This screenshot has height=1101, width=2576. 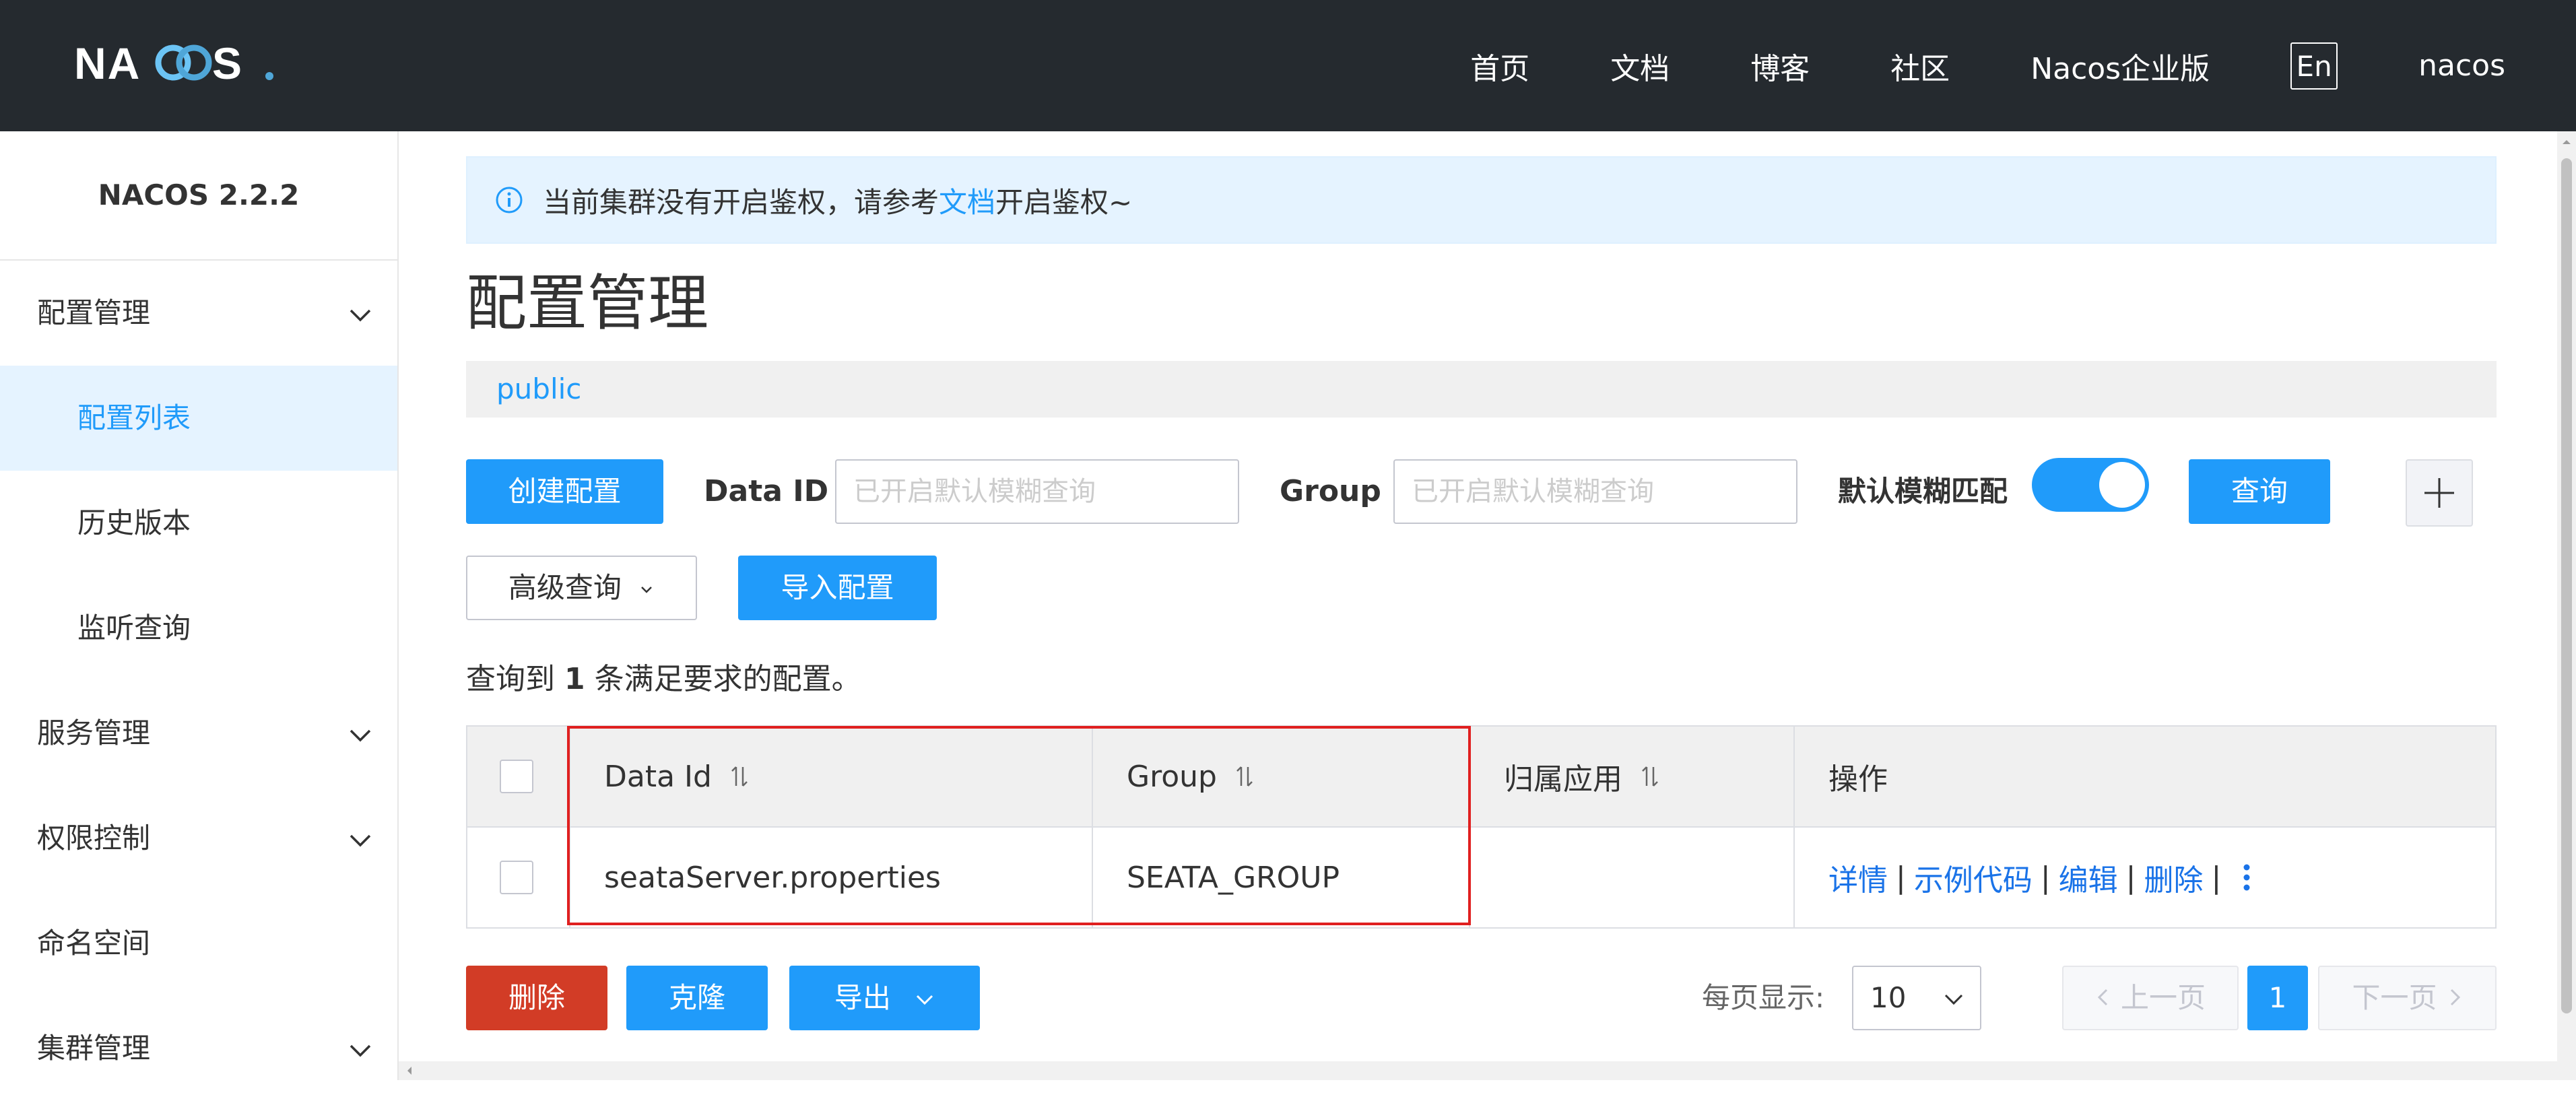 What do you see at coordinates (198, 523) in the screenshot?
I see `sidebar-item-history: 历史版本` at bounding box center [198, 523].